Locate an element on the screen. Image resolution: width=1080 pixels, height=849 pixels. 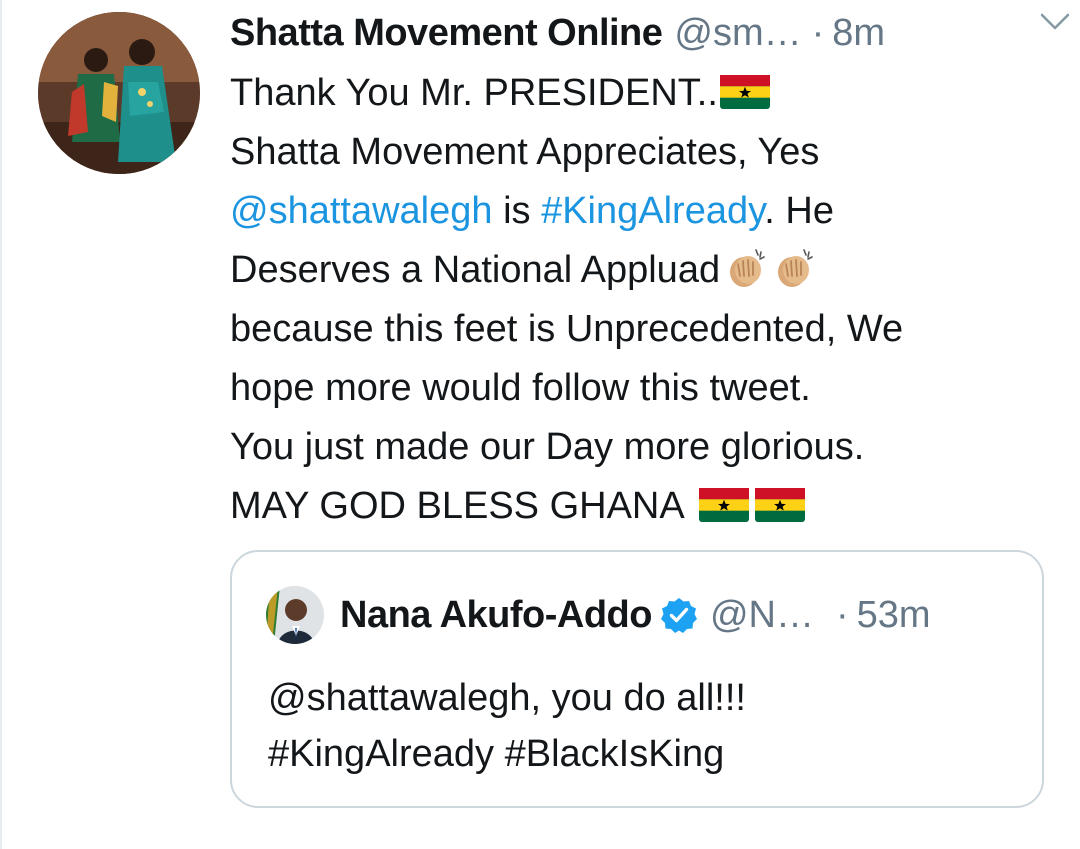
avatar-photo is located at coordinates (119, 93).